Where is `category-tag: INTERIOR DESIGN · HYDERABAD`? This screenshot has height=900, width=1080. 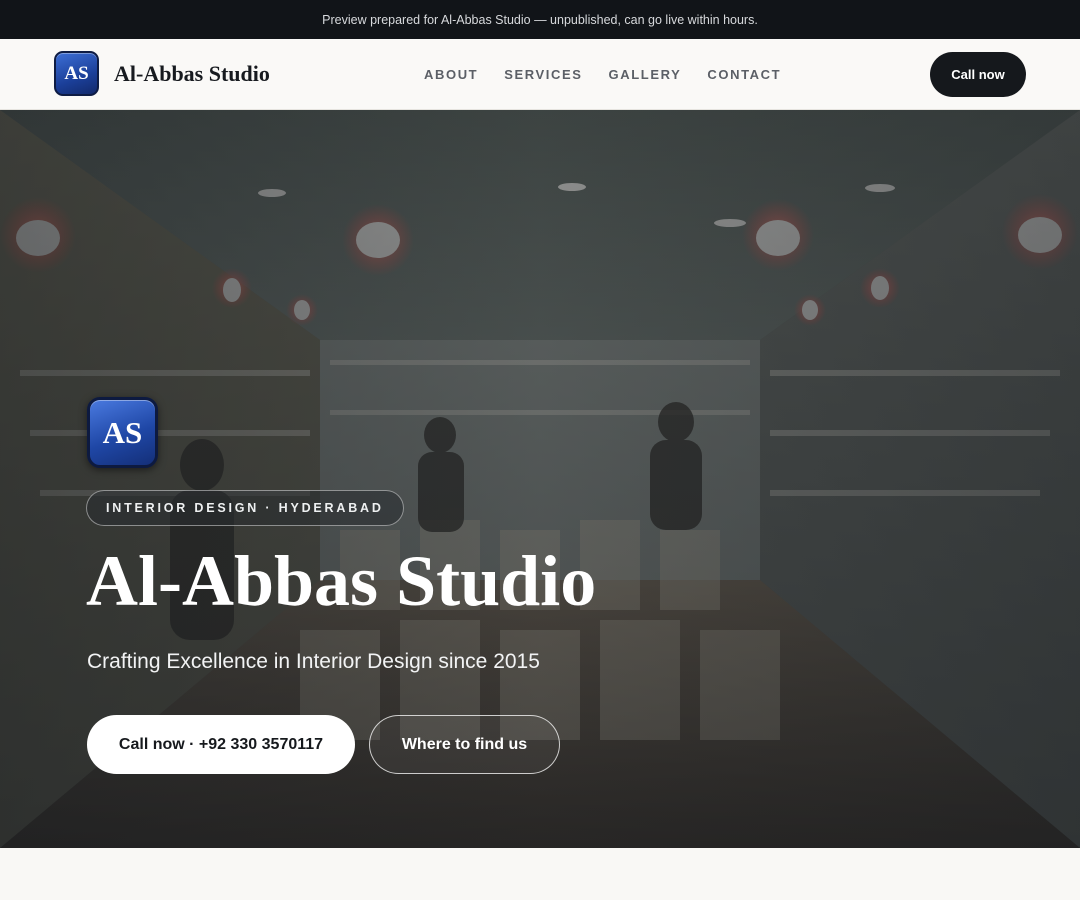
category-tag: INTERIOR DESIGN · HYDERABAD is located at coordinates (245, 508).